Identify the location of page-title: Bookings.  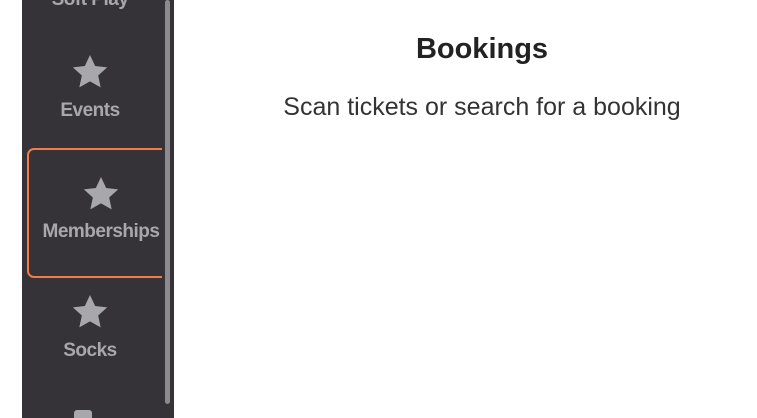
(482, 49).